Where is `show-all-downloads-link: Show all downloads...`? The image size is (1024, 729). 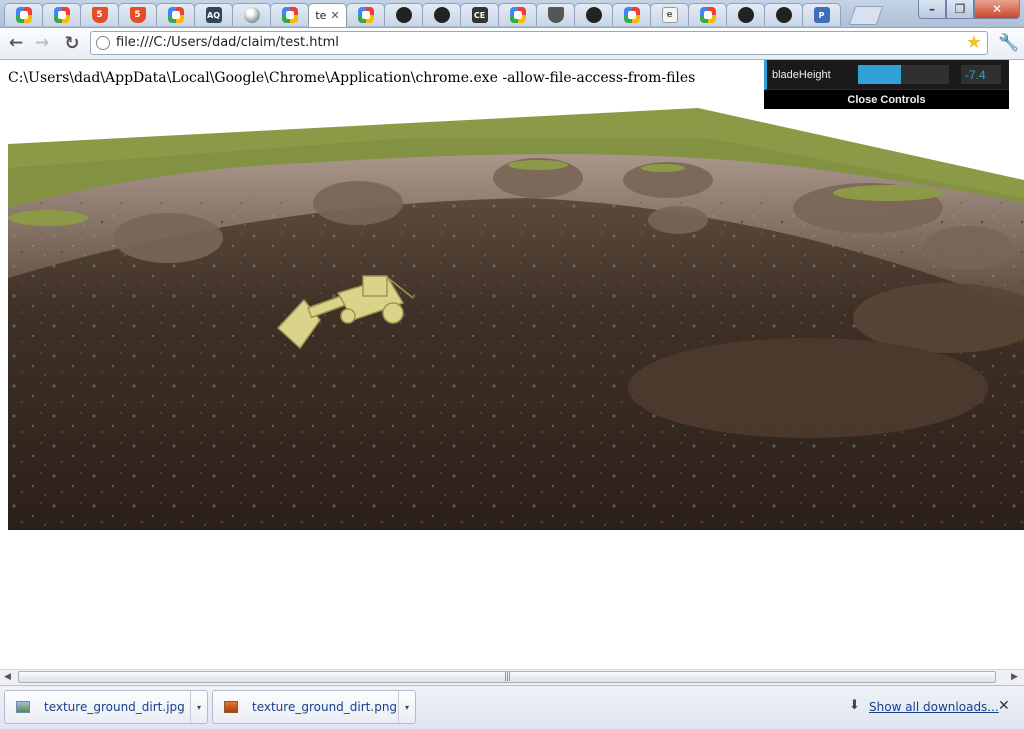 show-all-downloads-link: Show all downloads... is located at coordinates (924, 707).